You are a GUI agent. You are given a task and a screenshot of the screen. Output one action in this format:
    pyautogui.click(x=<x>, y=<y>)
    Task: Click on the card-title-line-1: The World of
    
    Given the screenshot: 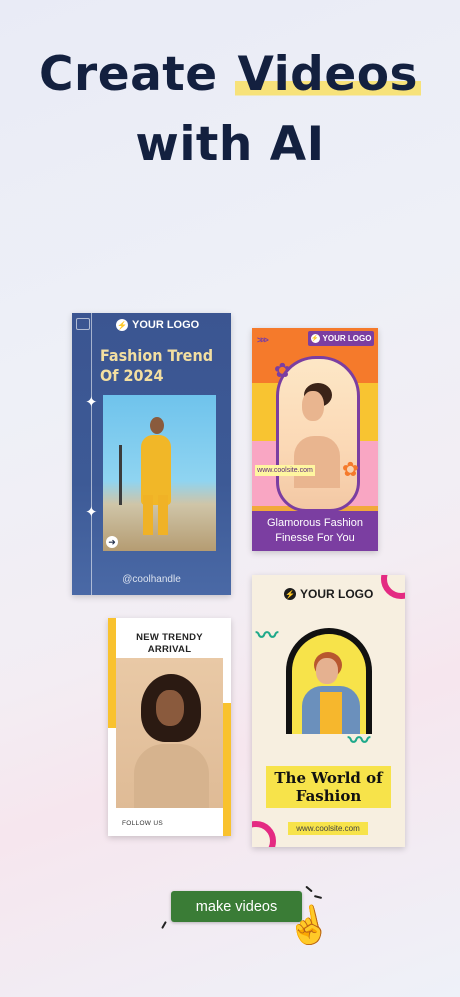 What is the action you would take?
    pyautogui.click(x=328, y=778)
    